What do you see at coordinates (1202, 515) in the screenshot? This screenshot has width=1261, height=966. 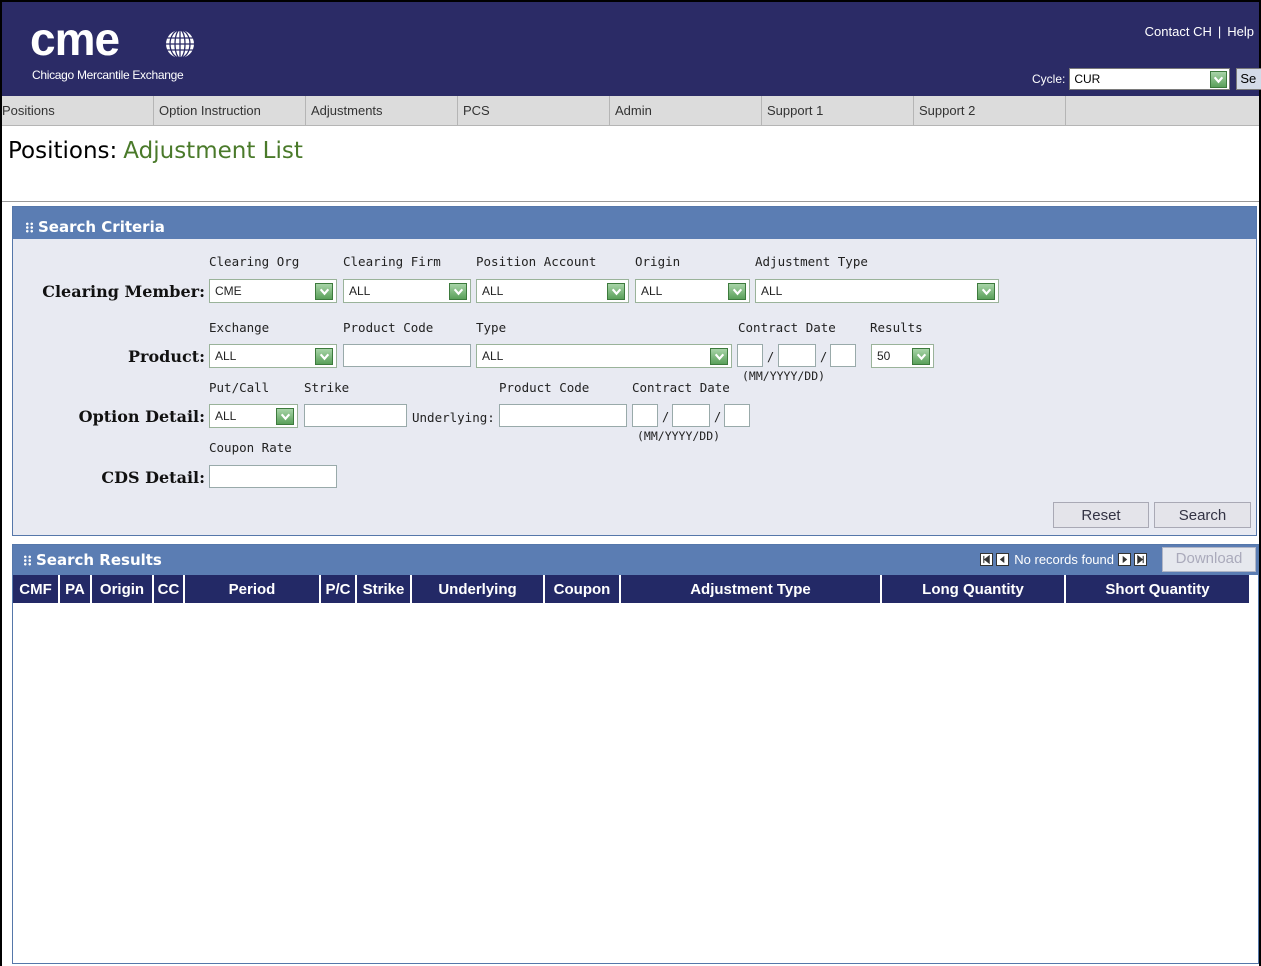 I see `search-button: Search` at bounding box center [1202, 515].